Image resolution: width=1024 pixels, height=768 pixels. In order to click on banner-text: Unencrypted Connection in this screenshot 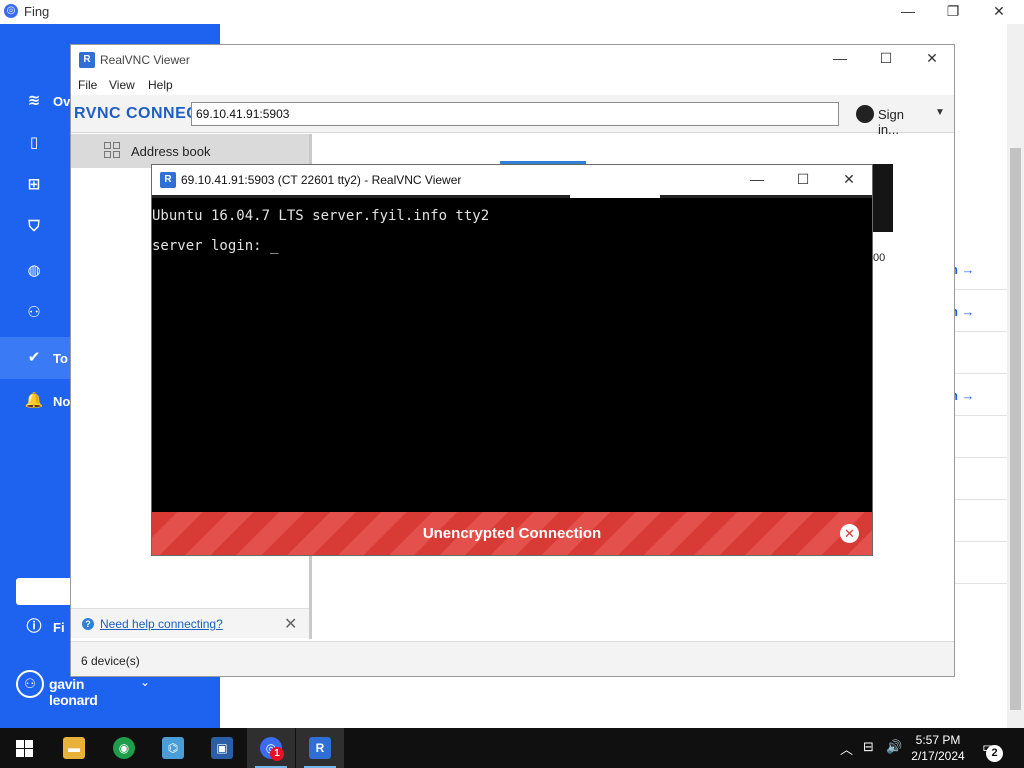, I will do `click(512, 533)`.